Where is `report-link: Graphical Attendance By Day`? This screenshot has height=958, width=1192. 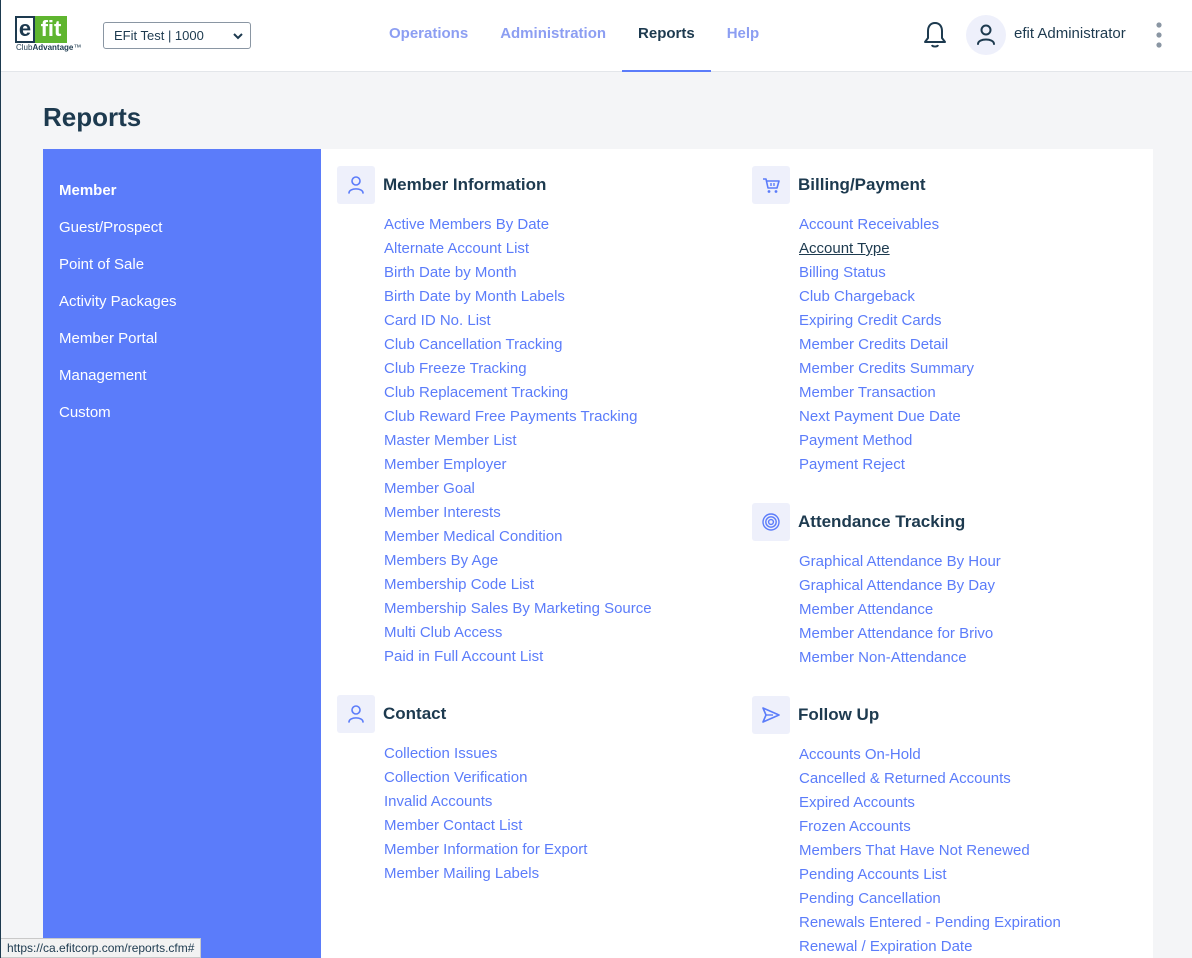
report-link: Graphical Attendance By Day is located at coordinates (897, 585).